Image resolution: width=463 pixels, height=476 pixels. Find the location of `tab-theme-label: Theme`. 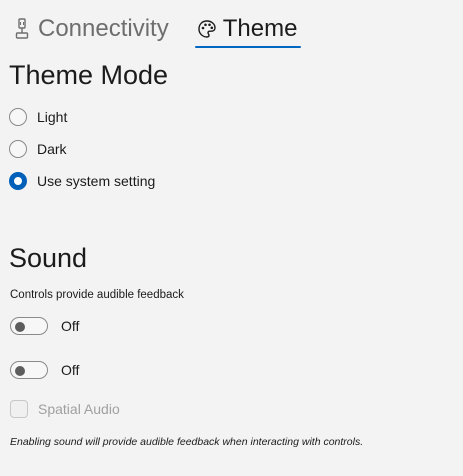

tab-theme-label: Theme is located at coordinates (260, 28).